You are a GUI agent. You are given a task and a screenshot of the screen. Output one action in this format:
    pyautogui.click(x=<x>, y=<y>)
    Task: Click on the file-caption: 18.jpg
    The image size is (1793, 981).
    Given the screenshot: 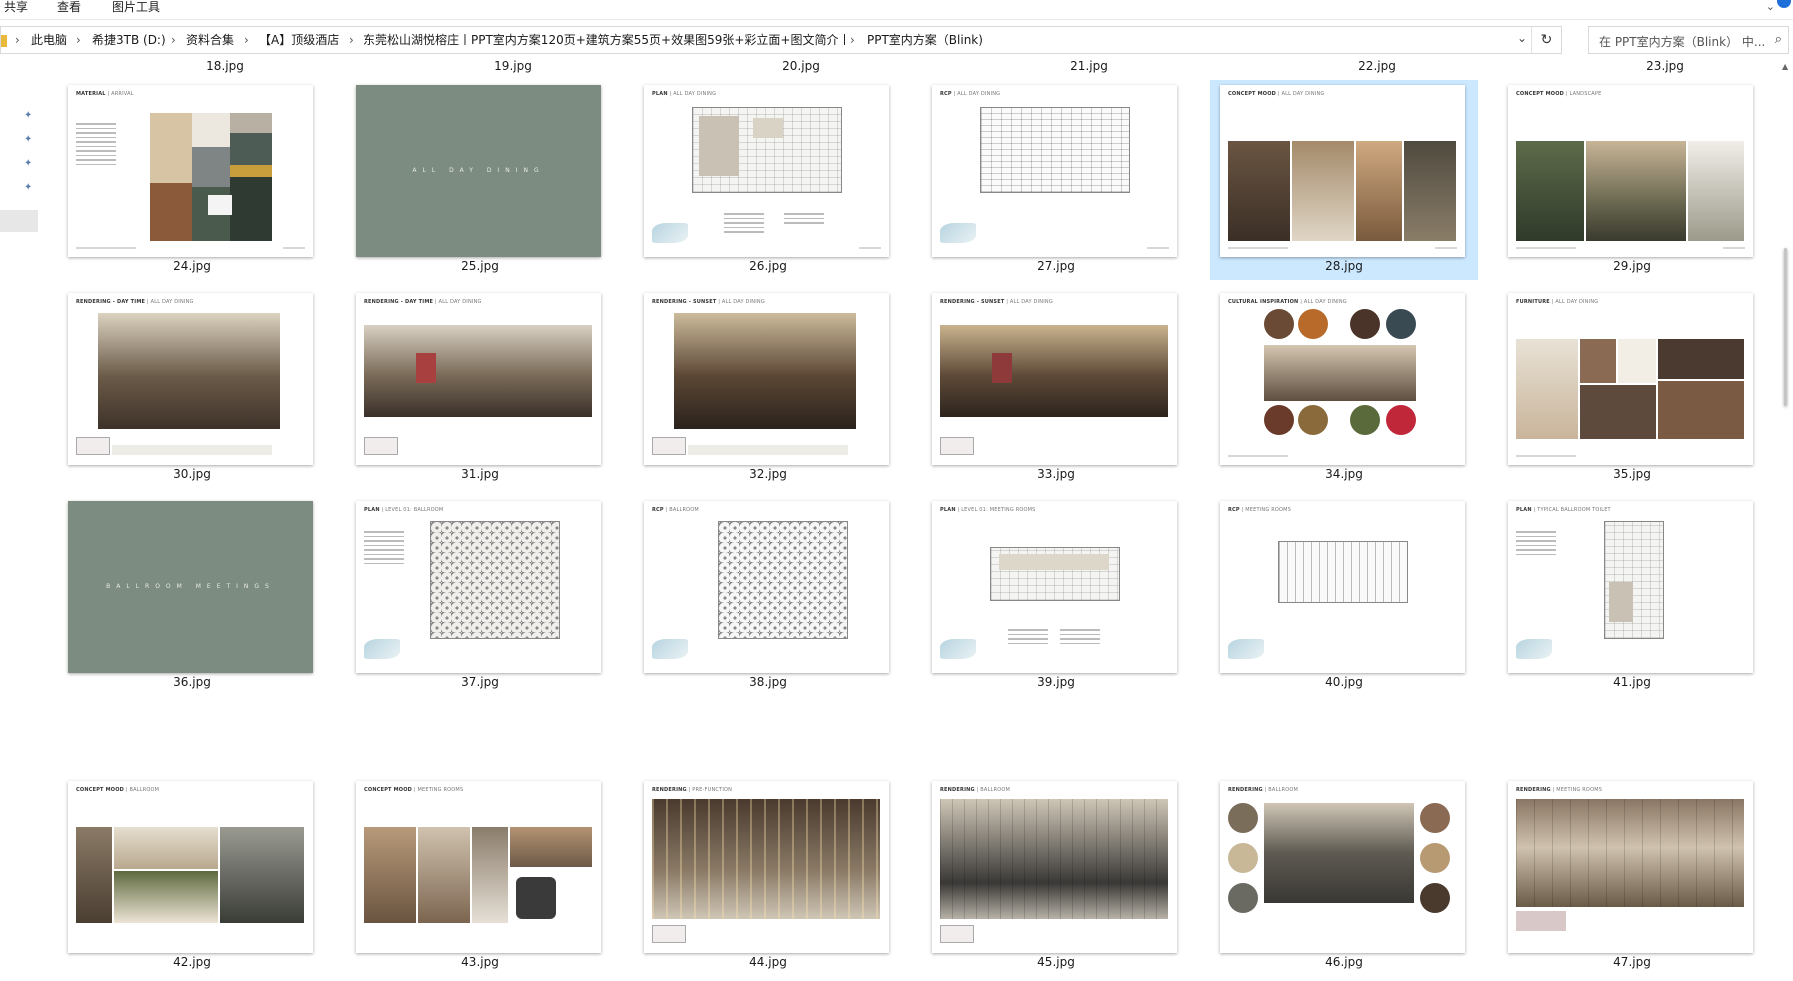 What is the action you would take?
    pyautogui.click(x=225, y=66)
    